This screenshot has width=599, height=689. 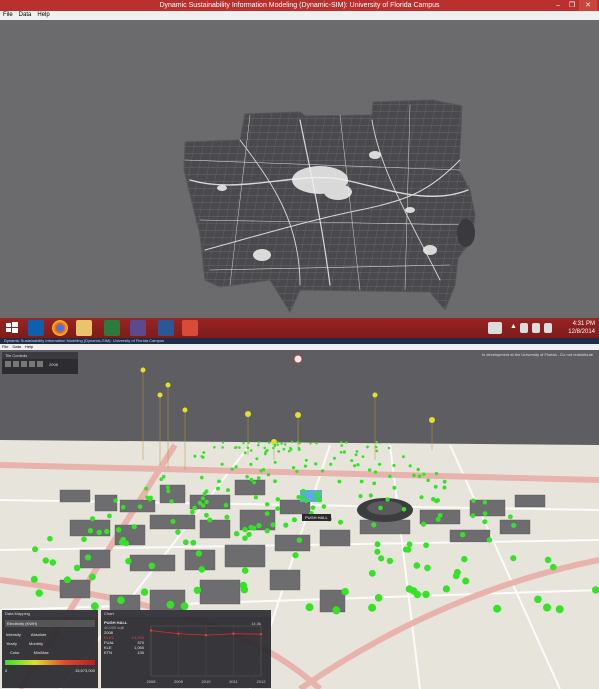 What do you see at coordinates (60, 328) in the screenshot?
I see `chrome-icon` at bounding box center [60, 328].